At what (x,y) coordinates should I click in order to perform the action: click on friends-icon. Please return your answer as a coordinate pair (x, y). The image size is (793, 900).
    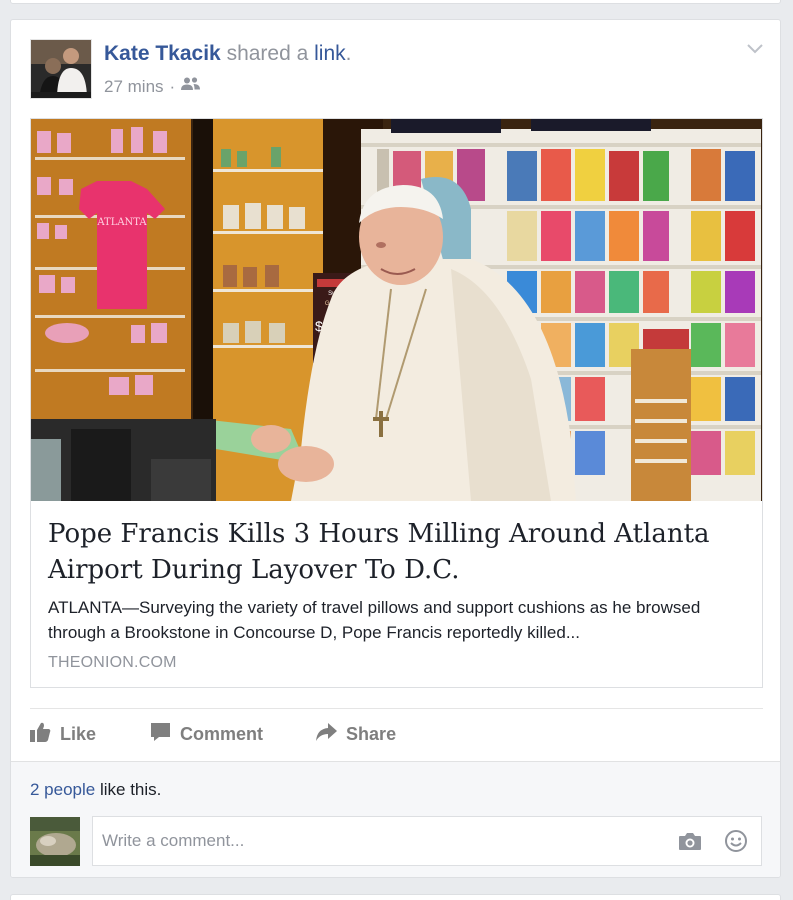
    Looking at the image, I should click on (191, 86).